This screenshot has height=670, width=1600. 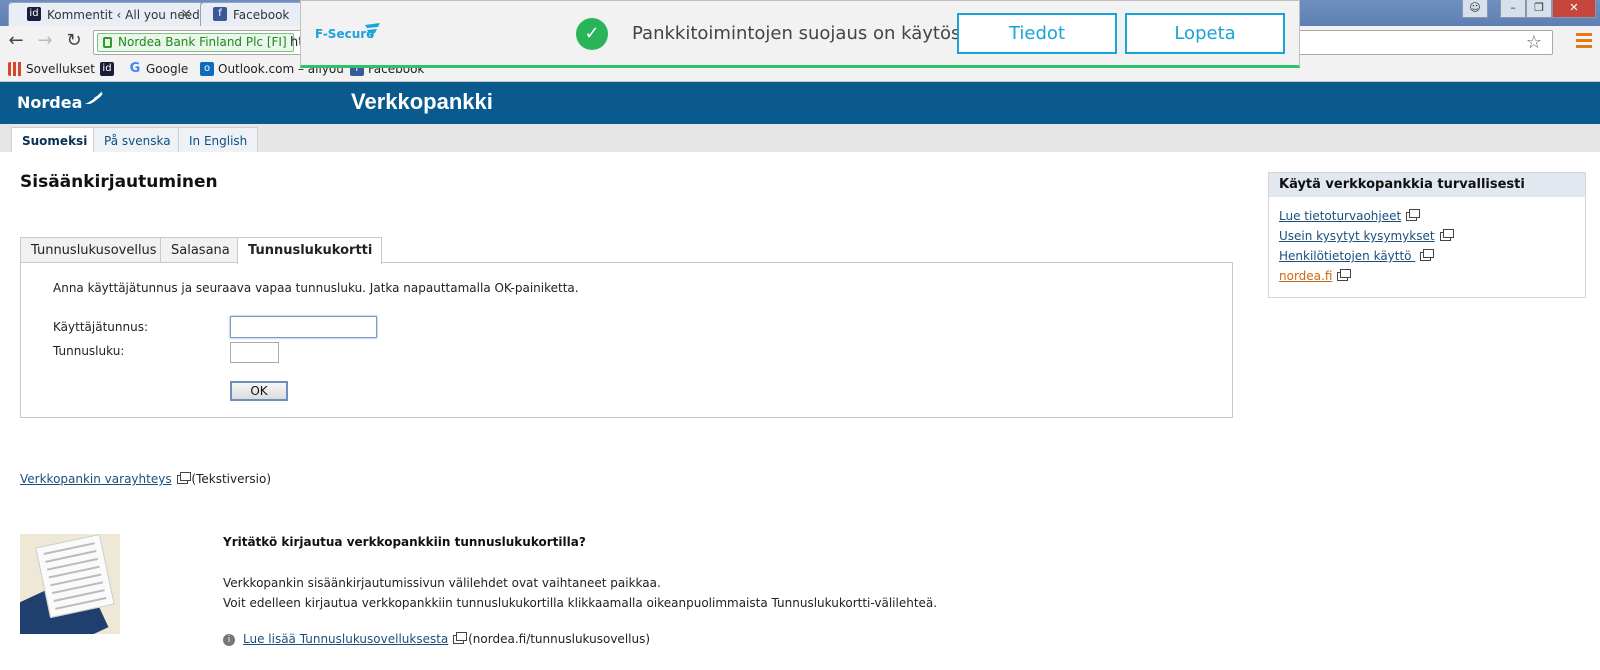 What do you see at coordinates (90, 250) in the screenshot?
I see `tab-code-app: Tunnuslukusovellus` at bounding box center [90, 250].